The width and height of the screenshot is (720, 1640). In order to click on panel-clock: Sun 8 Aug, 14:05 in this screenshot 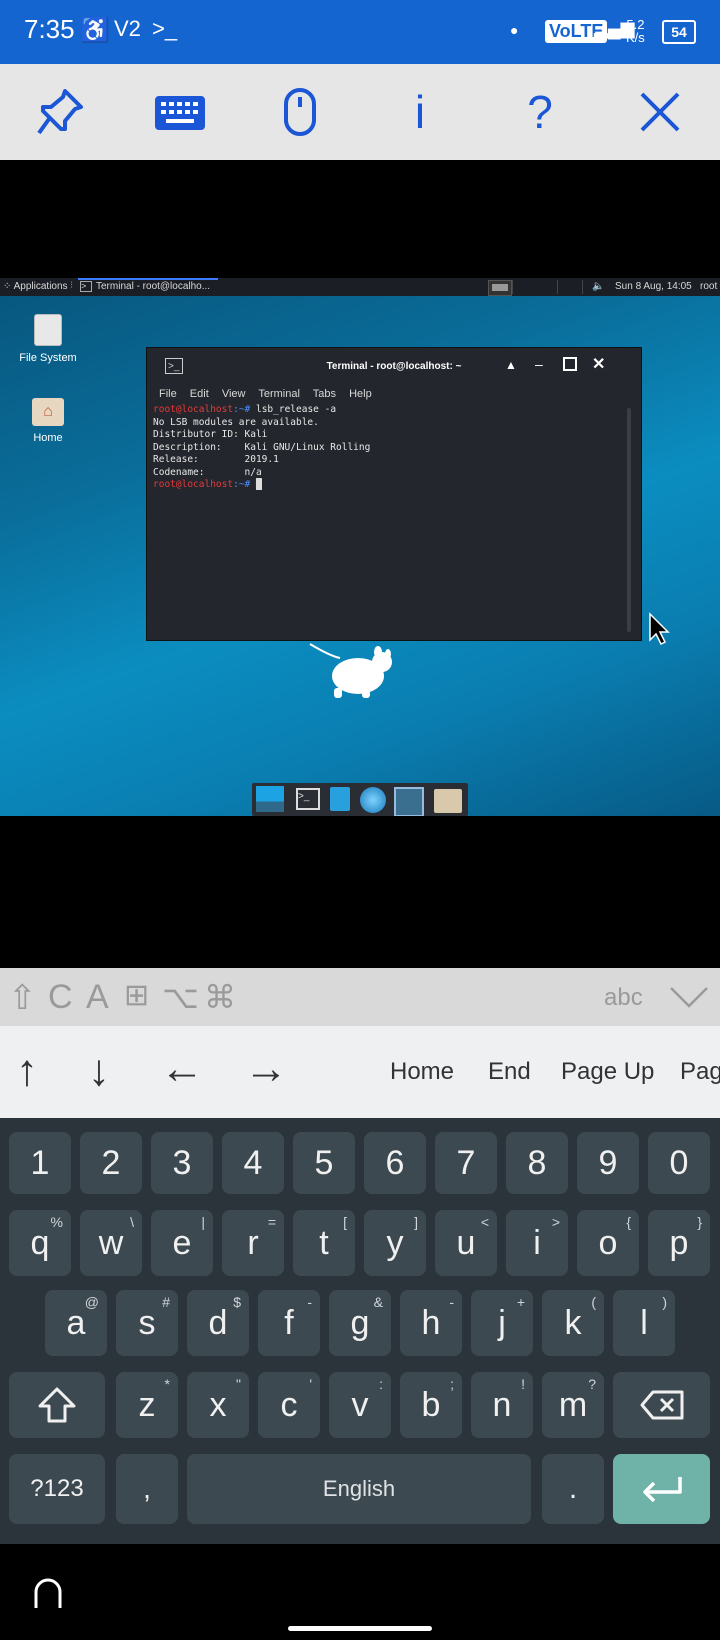, I will do `click(653, 286)`.